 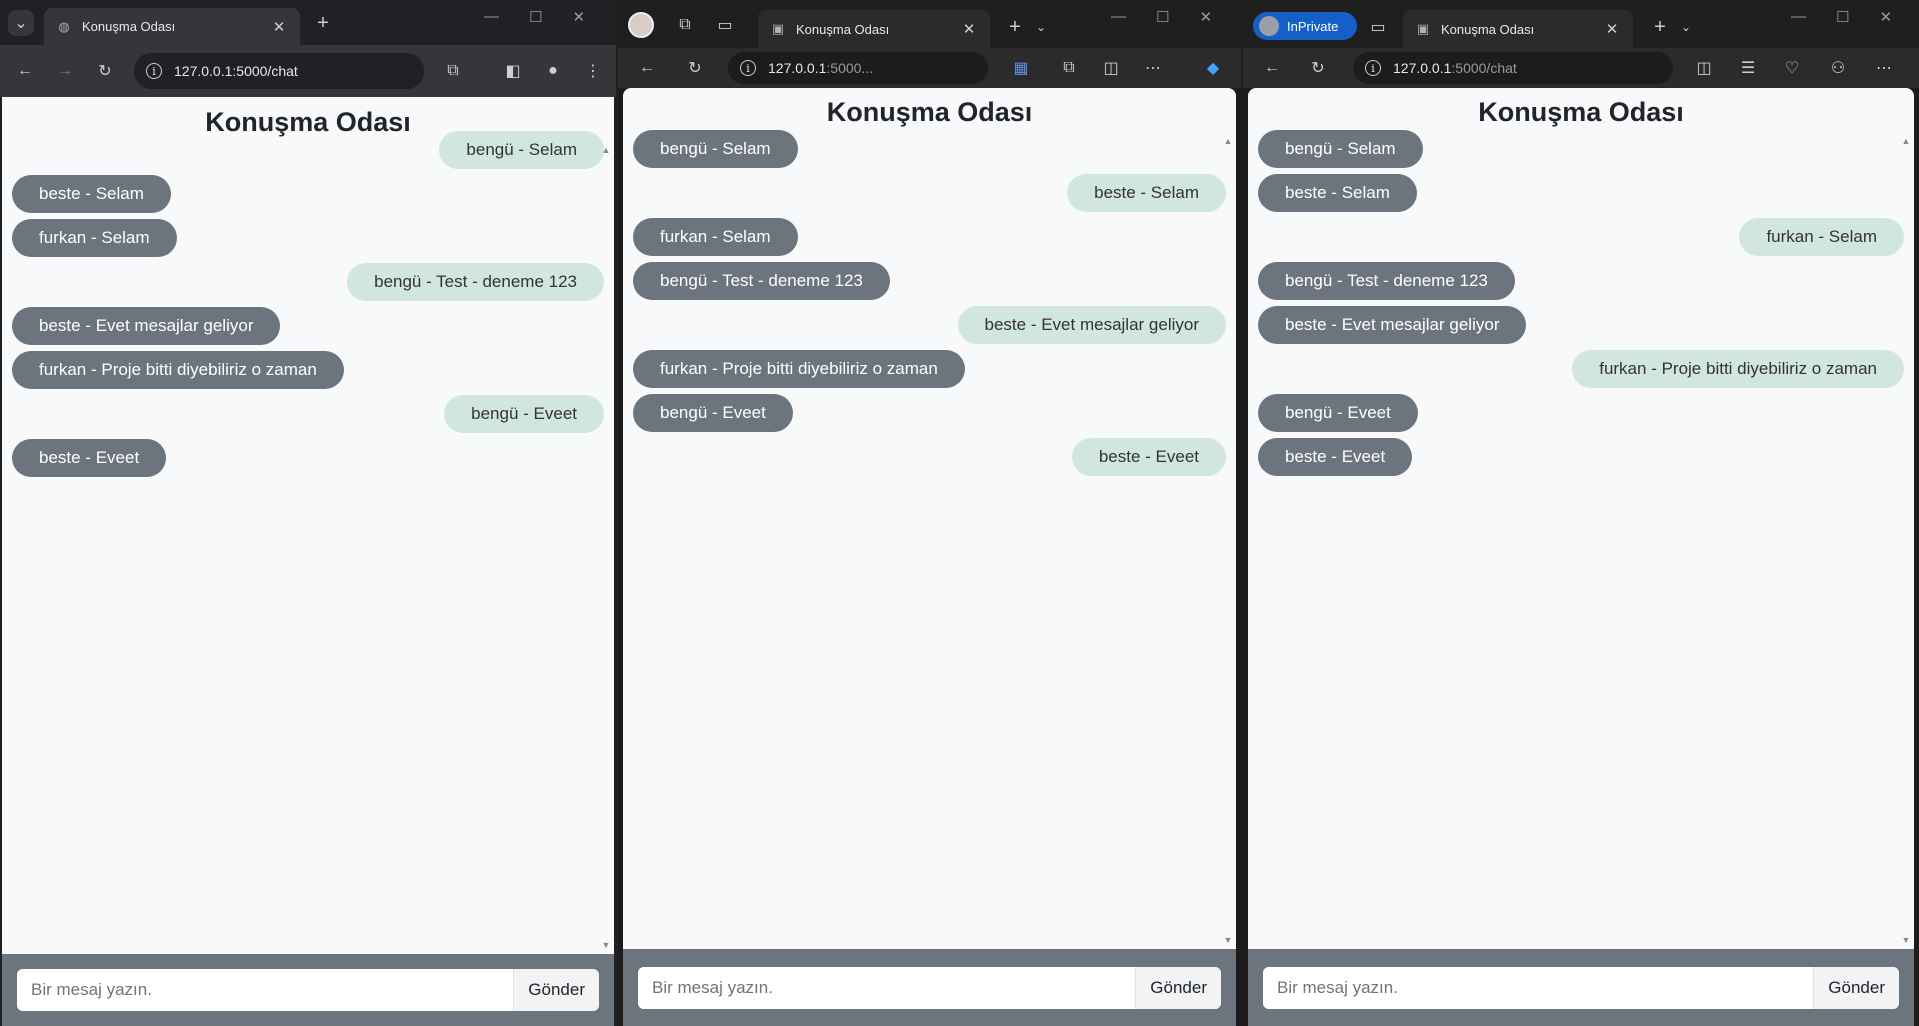 I want to click on message-bubble: bengü - Test - deneme 123, so click(x=1386, y=281).